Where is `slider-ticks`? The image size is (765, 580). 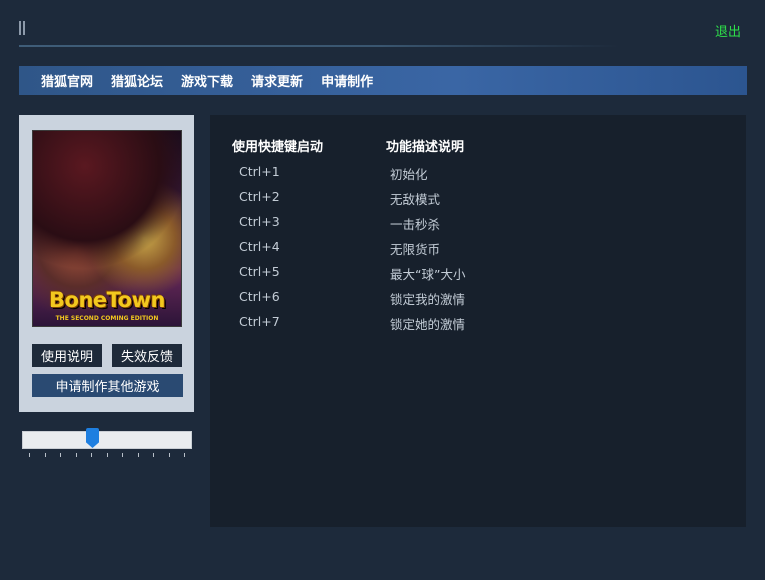 slider-ticks is located at coordinates (107, 455).